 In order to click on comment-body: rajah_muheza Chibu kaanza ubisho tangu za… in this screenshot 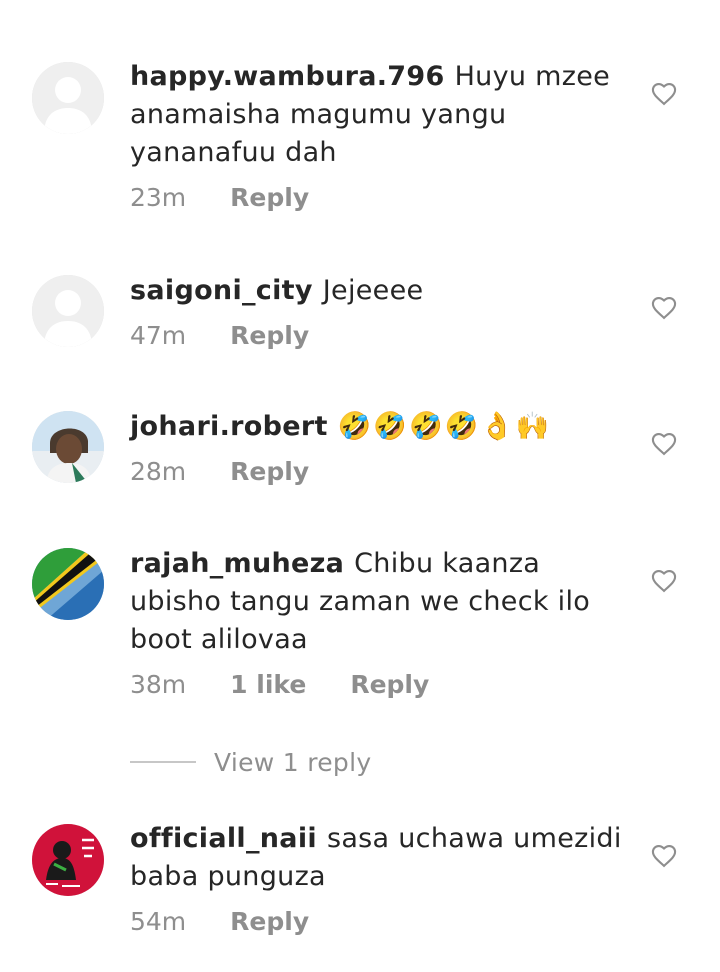, I will do `click(380, 624)`.